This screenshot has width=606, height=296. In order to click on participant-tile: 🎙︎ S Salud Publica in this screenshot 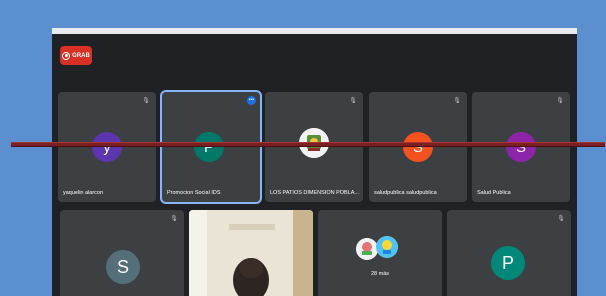, I will do `click(521, 147)`.